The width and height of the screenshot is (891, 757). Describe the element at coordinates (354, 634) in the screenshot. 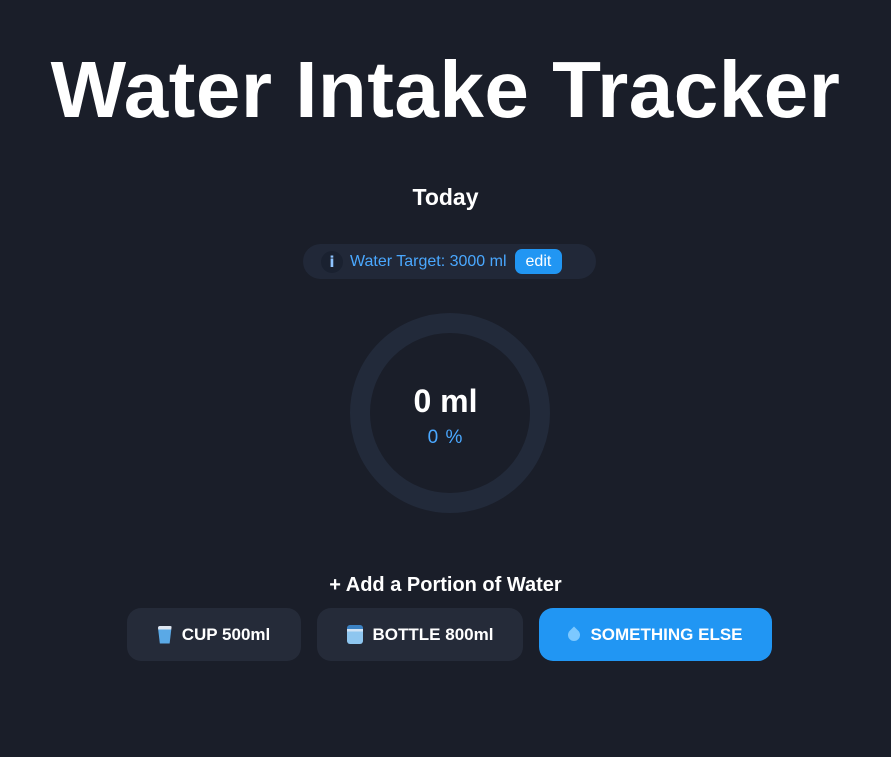

I see `bottle-icon` at that location.